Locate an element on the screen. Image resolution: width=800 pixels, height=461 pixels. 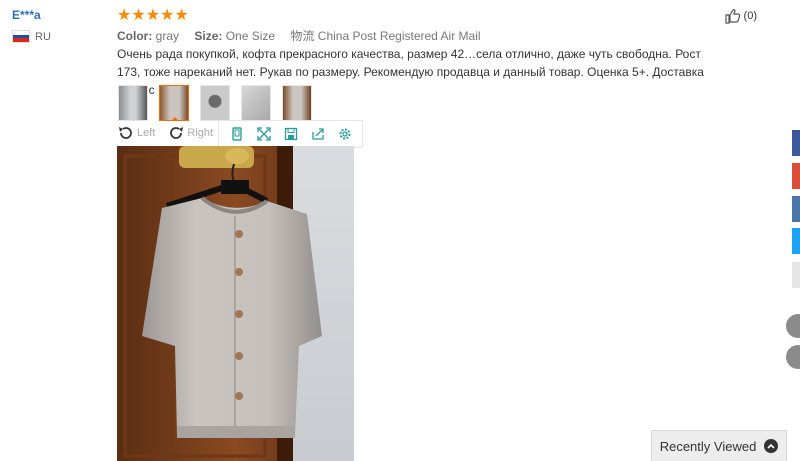
helpful-button: (0) is located at coordinates (740, 16).